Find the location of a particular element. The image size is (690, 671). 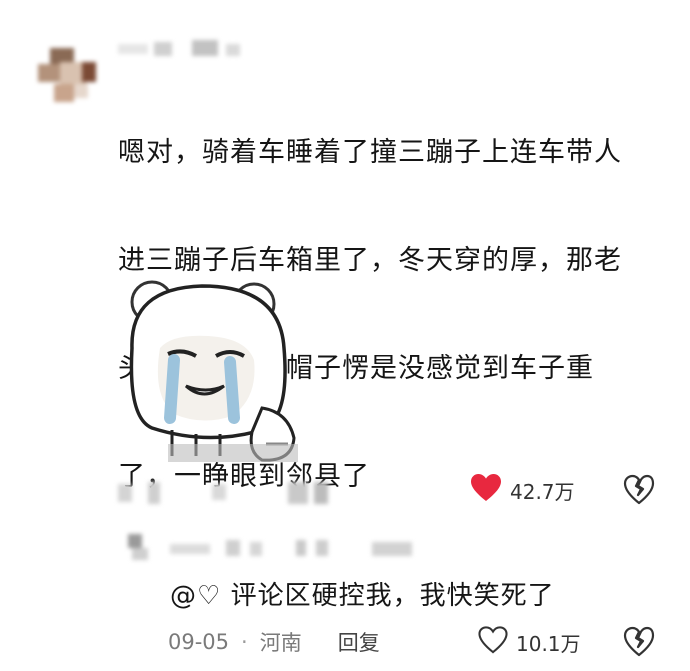

reply-date: 09-05 is located at coordinates (199, 642).